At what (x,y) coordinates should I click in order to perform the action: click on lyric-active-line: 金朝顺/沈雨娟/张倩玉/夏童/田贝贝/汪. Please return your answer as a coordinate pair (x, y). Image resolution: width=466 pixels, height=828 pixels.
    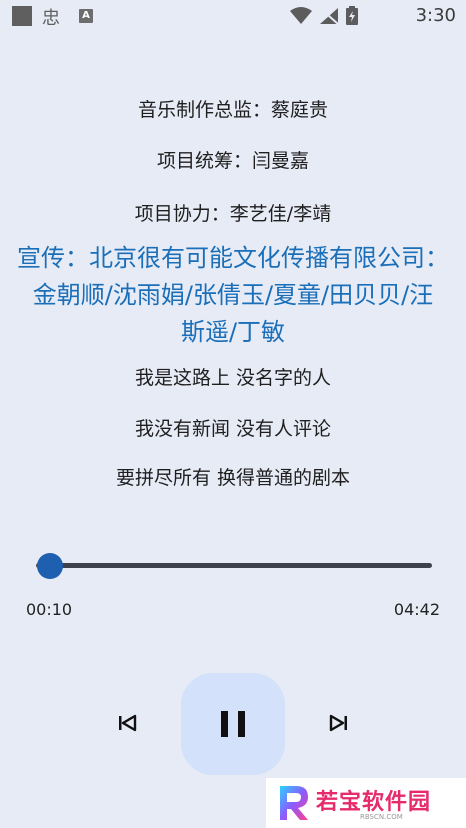
    Looking at the image, I should click on (233, 295).